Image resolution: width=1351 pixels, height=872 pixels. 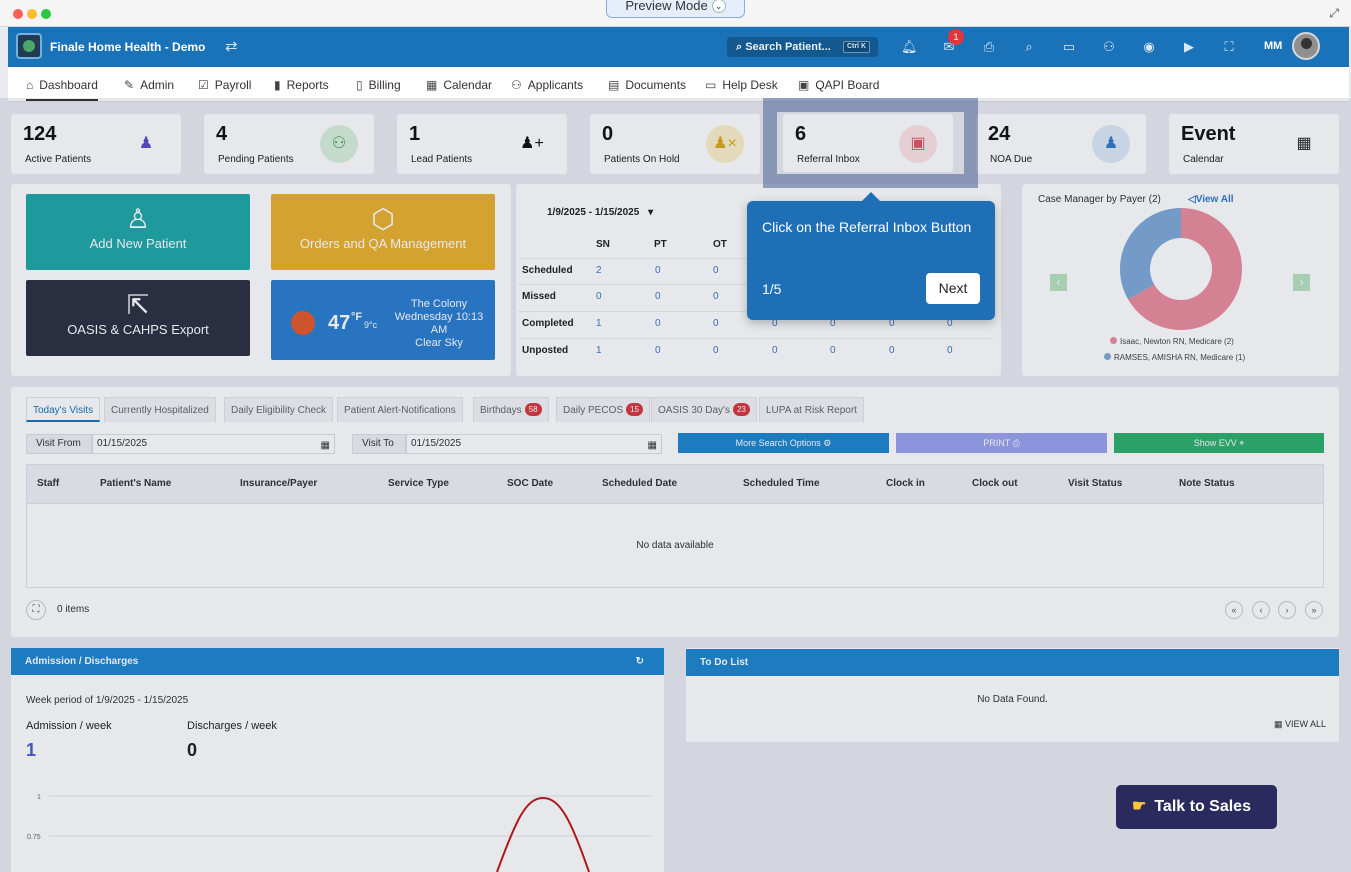 I want to click on chat-icon: ▭, so click(x=1069, y=47).